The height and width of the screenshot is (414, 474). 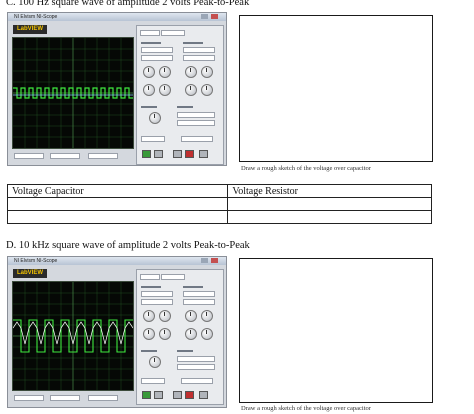 I want to click on scope-grid-d, so click(x=73, y=336).